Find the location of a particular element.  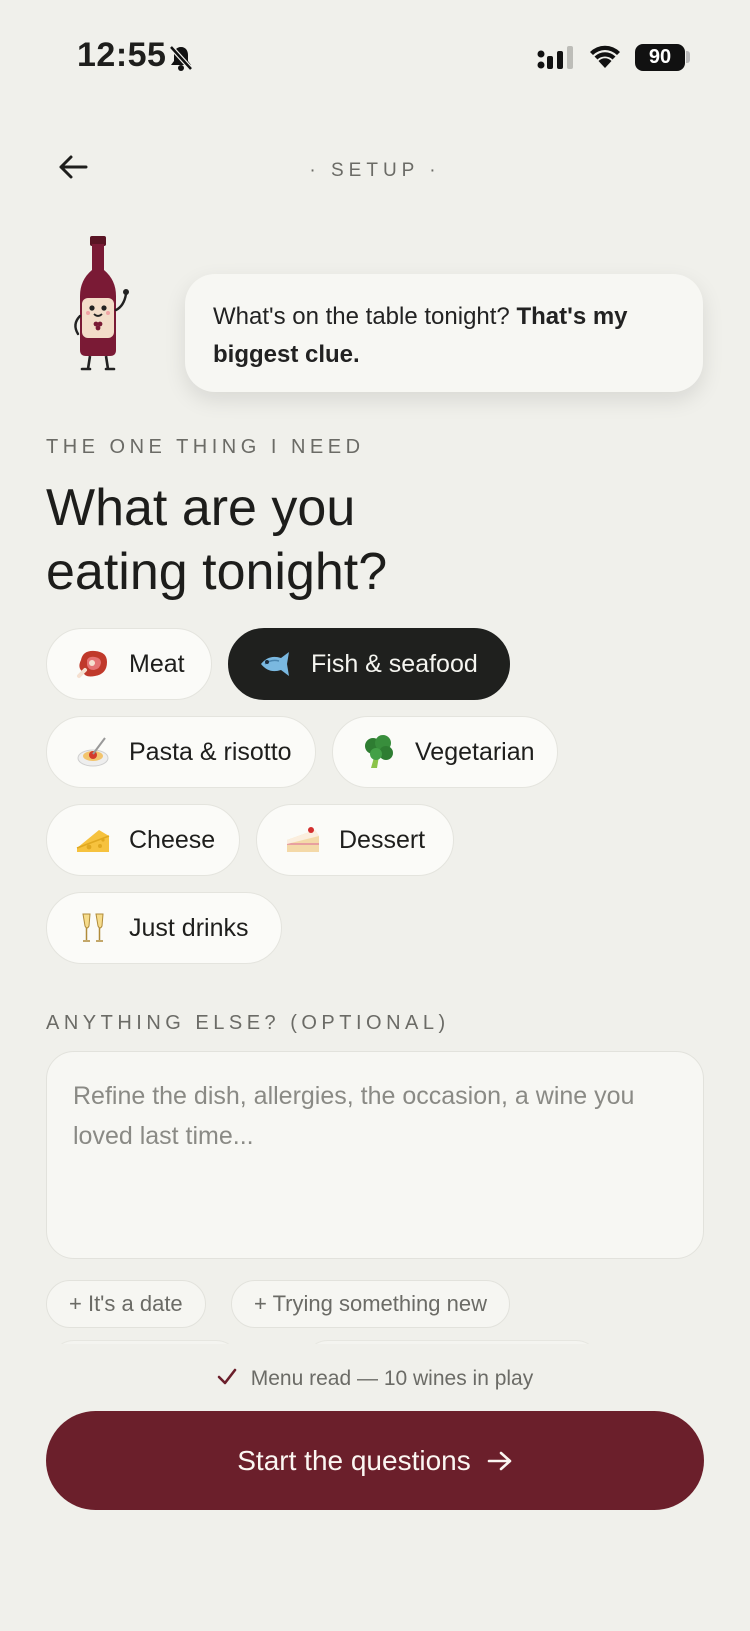

bell-slash-icon is located at coordinates (181, 60).